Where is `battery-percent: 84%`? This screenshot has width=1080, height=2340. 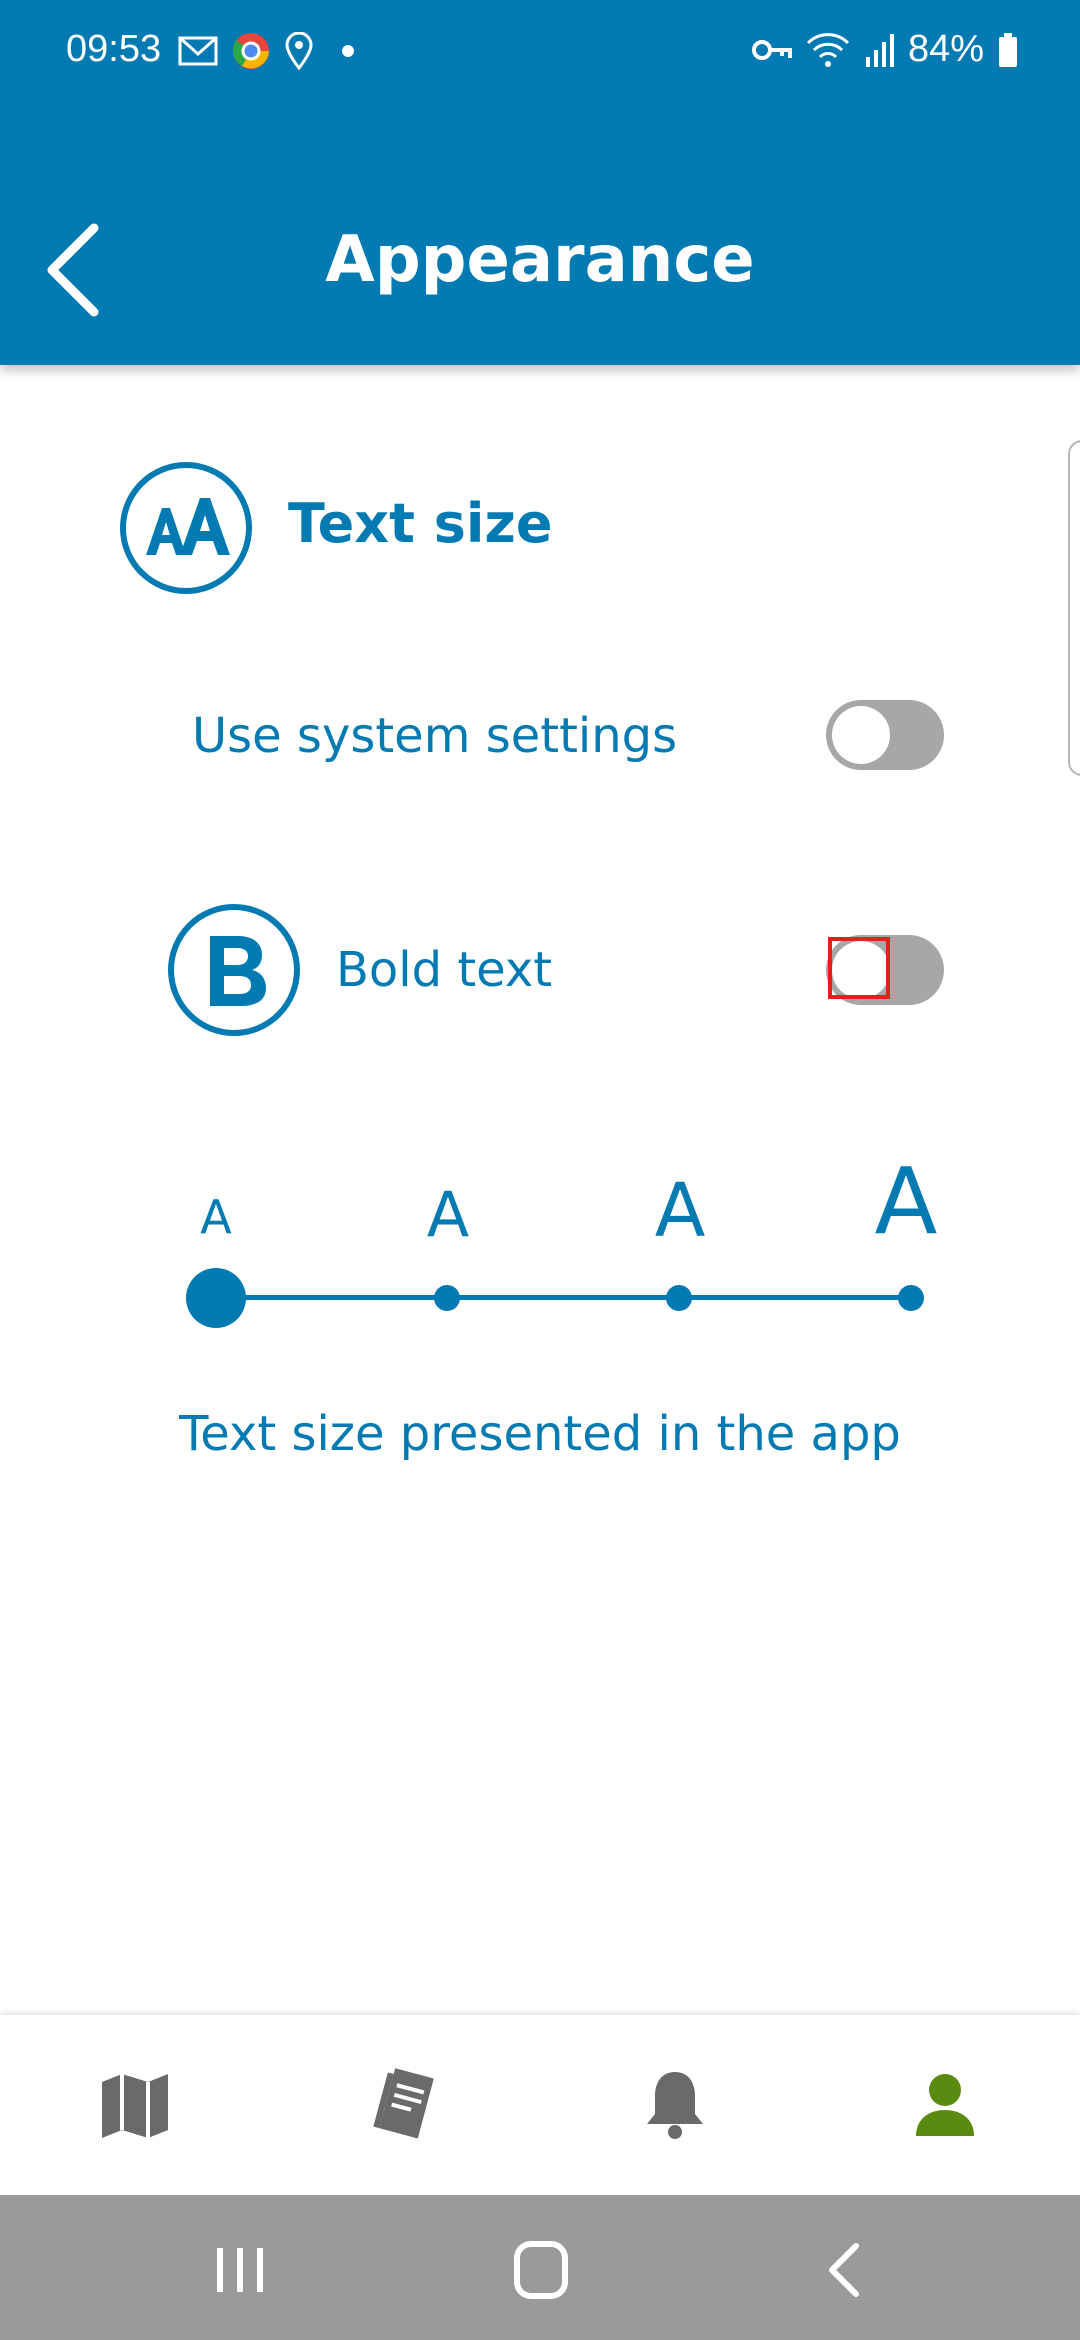 battery-percent: 84% is located at coordinates (945, 49).